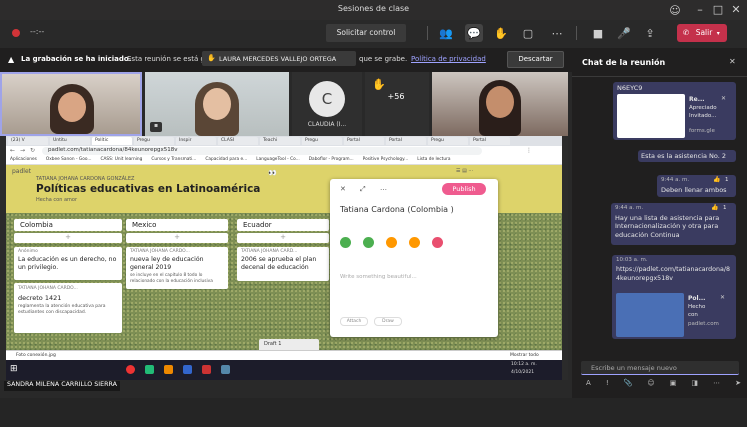  What do you see at coordinates (238, 141) in the screenshot?
I see `browser-tab: CLASI` at bounding box center [238, 141].